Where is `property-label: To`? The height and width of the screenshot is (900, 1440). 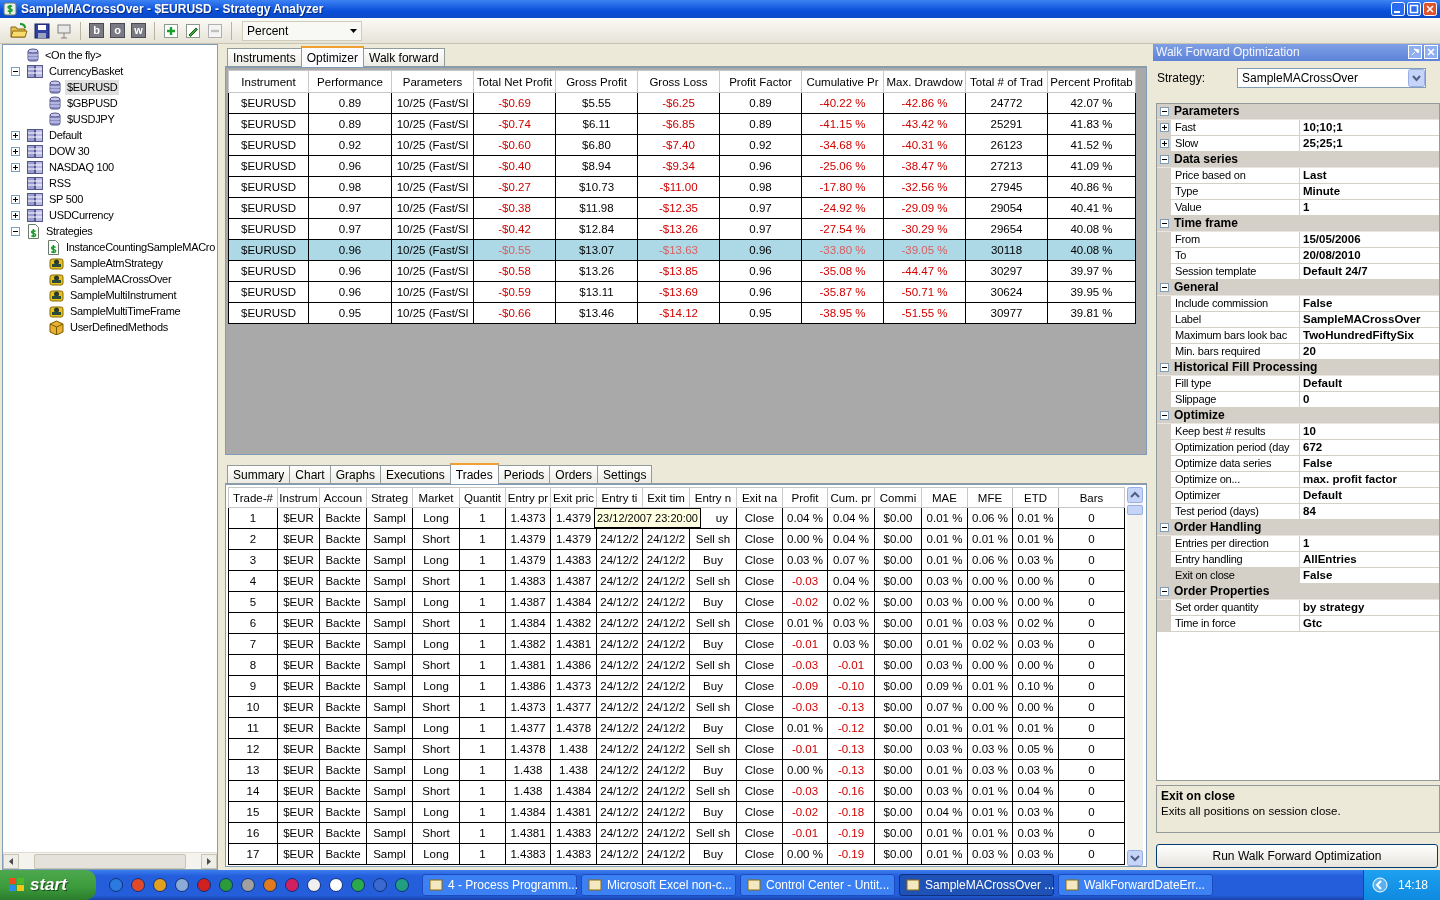 property-label: To is located at coordinates (1235, 255).